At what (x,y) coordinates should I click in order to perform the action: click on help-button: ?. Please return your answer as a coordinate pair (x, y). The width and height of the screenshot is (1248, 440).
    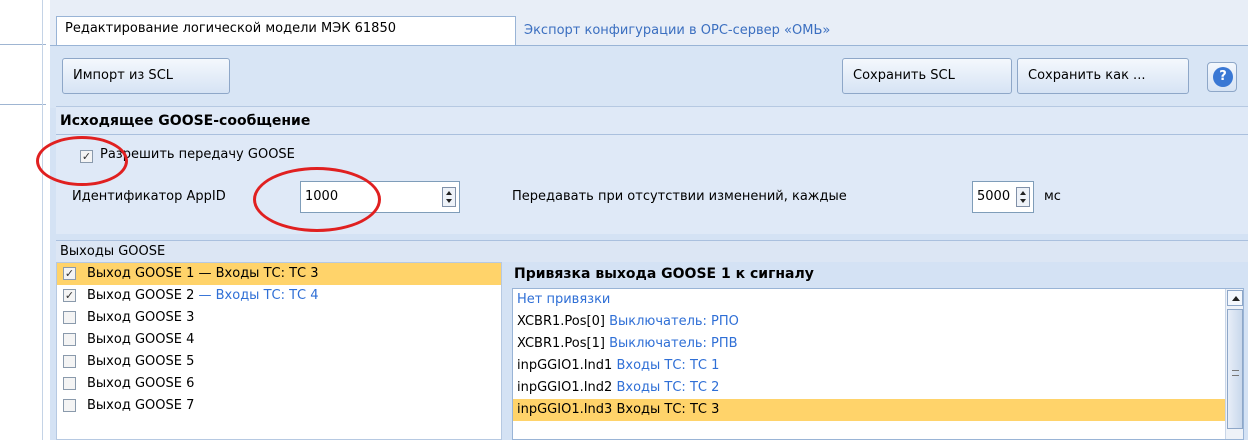
    Looking at the image, I should click on (1222, 77).